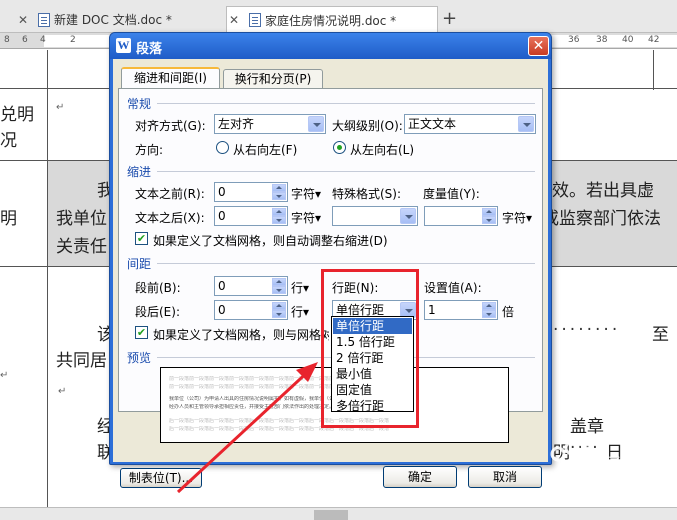 This screenshot has width=677, height=520. I want to click on watermark: 经验 jingyan.baidu.com, so click(606, 472).